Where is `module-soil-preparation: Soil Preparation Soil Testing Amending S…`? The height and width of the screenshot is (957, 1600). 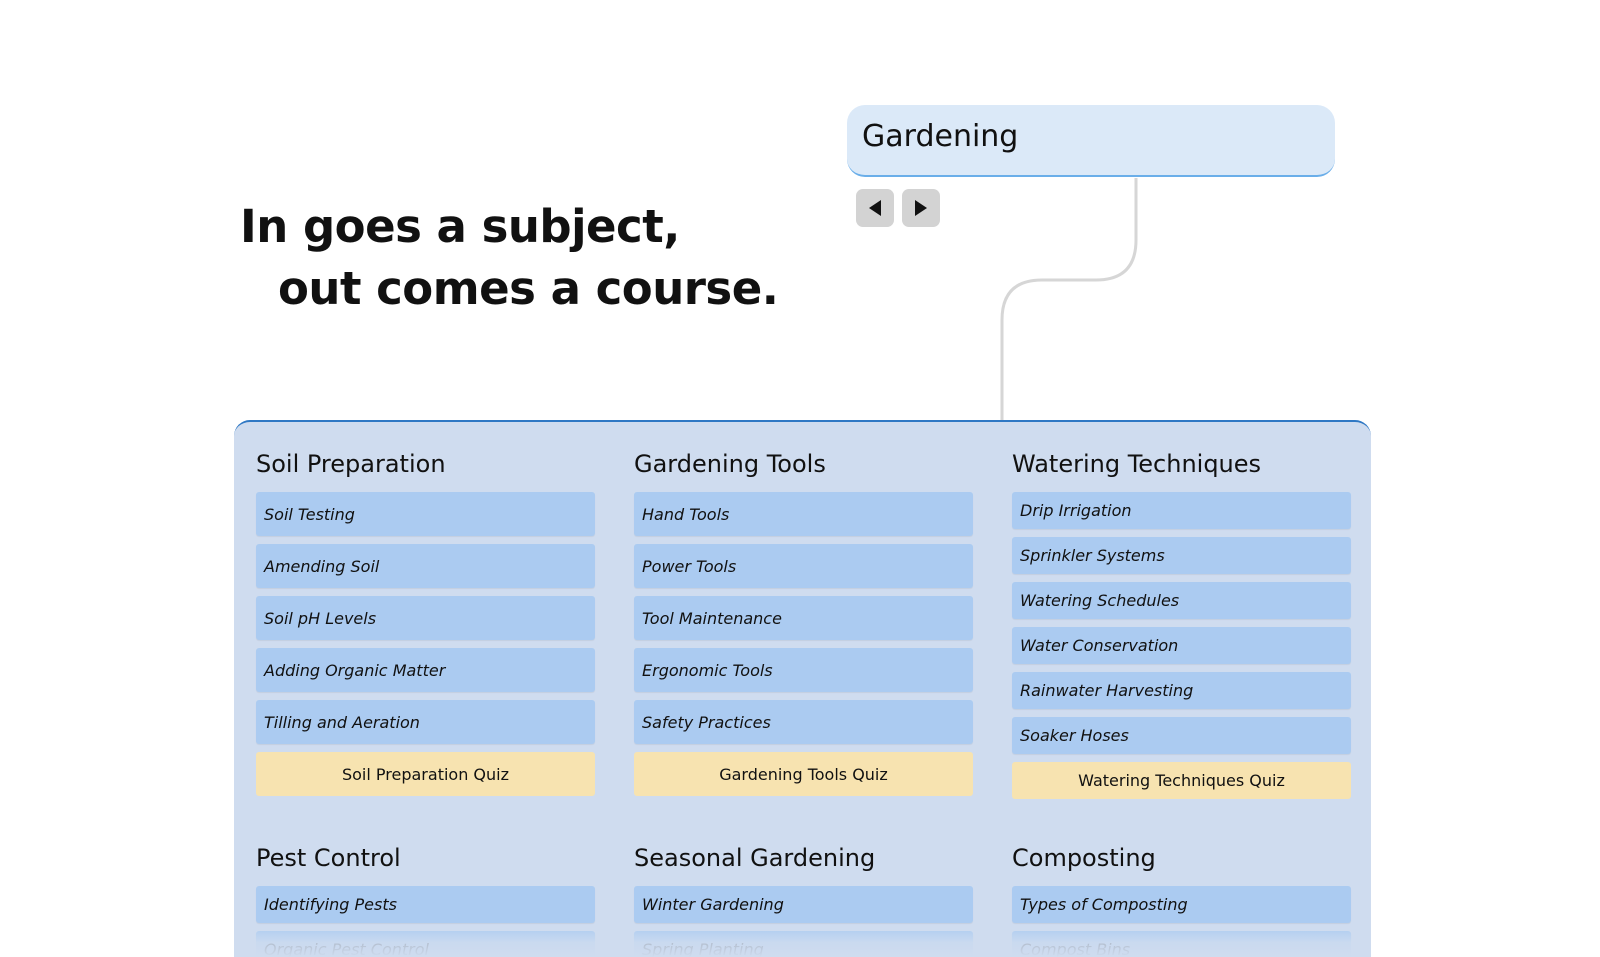
module-soil-preparation: Soil Preparation Soil Testing Amending S… is located at coordinates (425, 621).